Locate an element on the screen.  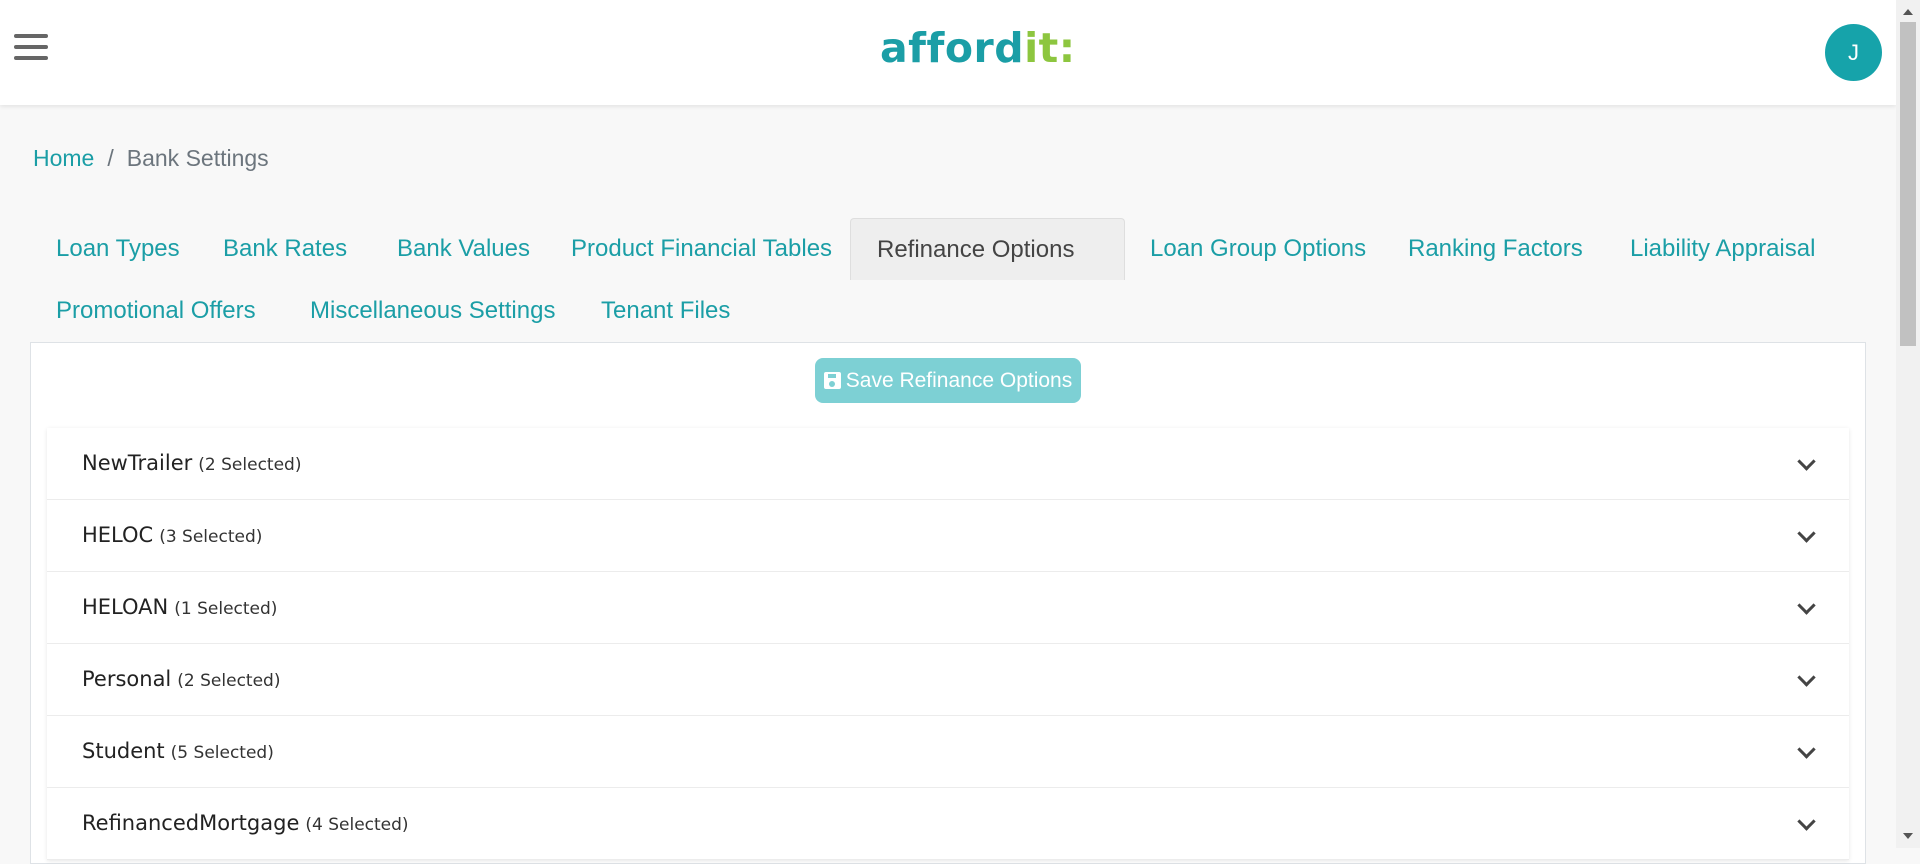
accordion-item-title: HELOC (3 Selected) is located at coordinates (172, 535).